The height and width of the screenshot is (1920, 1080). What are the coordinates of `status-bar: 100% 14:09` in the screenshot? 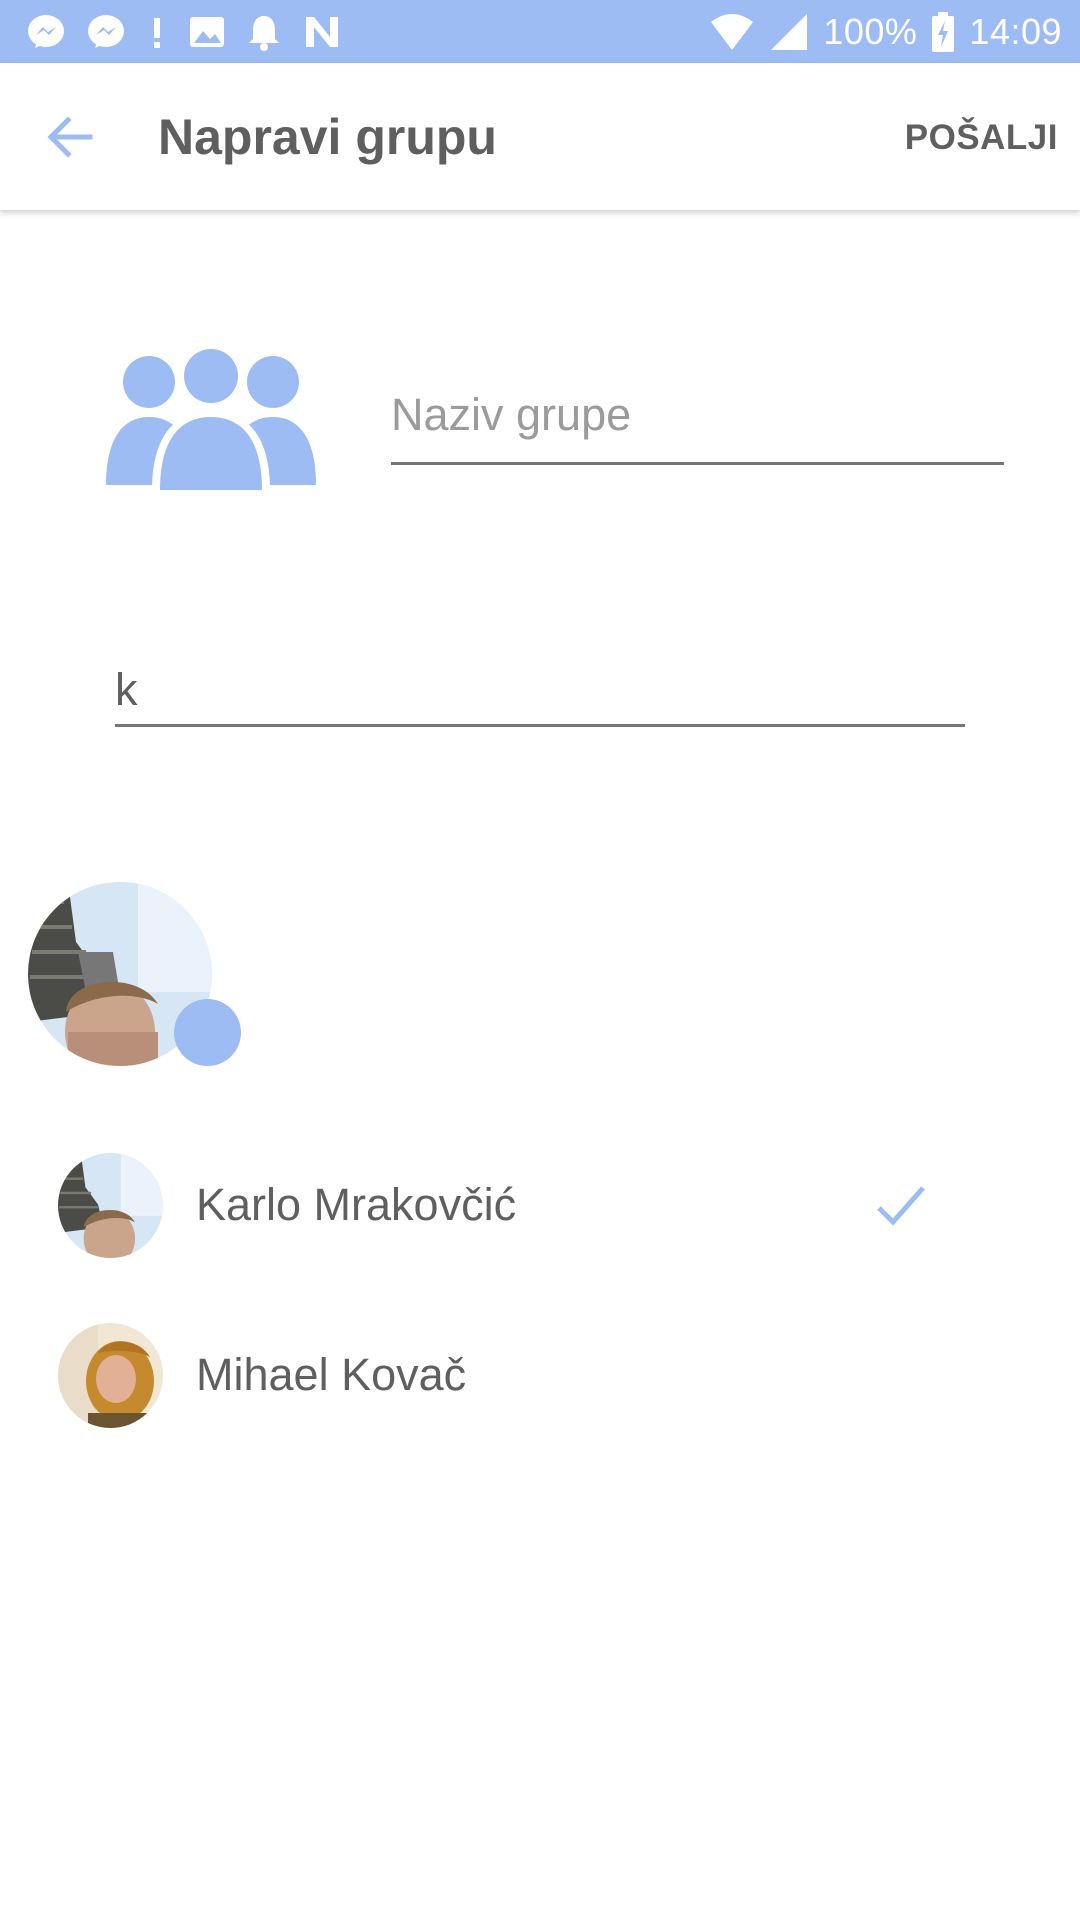 It's located at (540, 31).